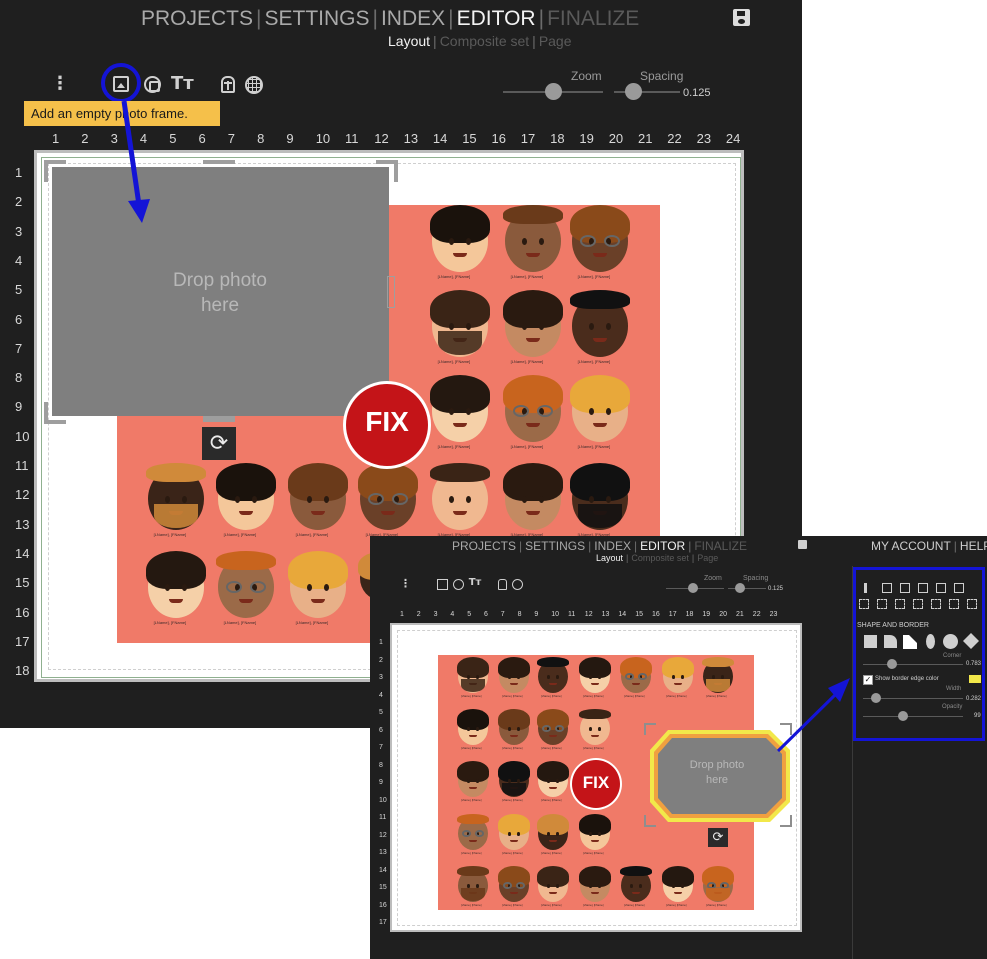 This screenshot has height=959, width=987. What do you see at coordinates (612, 546) in the screenshot?
I see `inset-nav-index: INDEX` at bounding box center [612, 546].